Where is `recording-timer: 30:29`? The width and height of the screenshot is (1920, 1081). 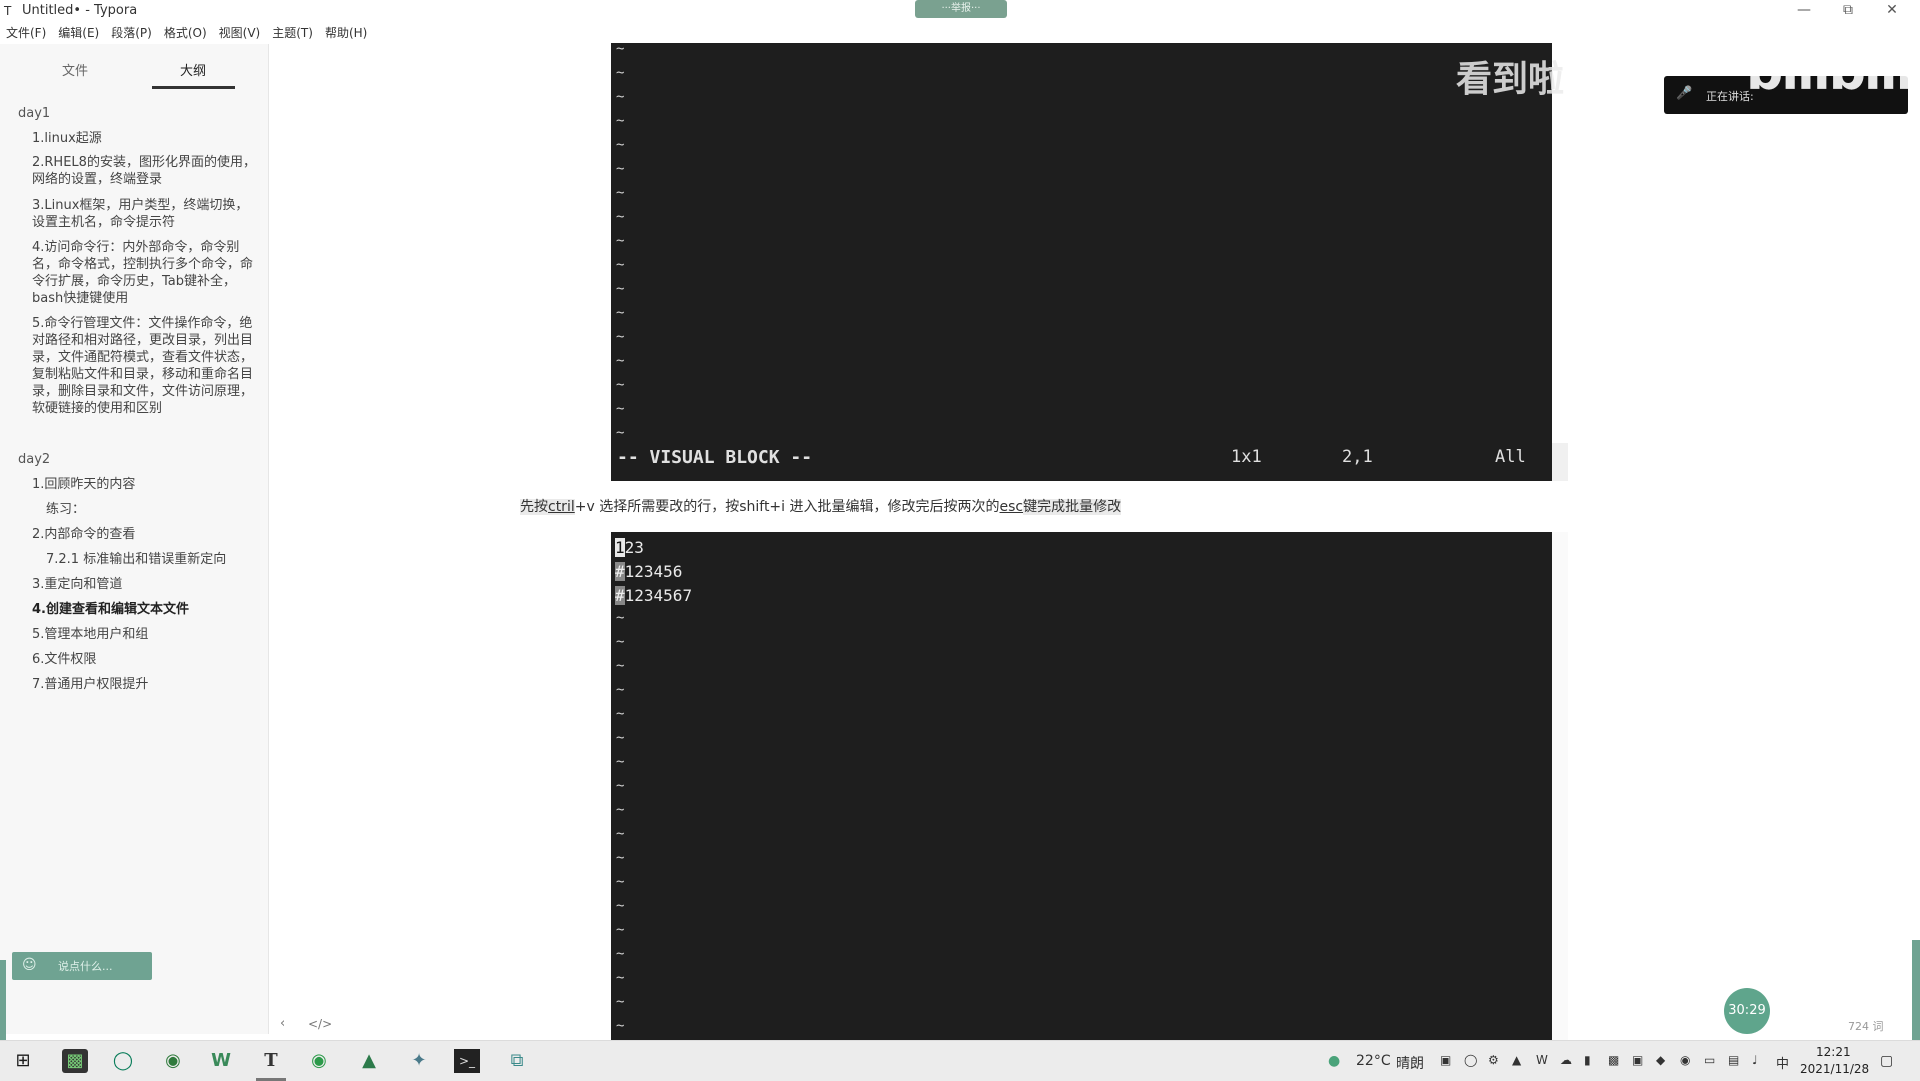
recording-timer: 30:29 is located at coordinates (1747, 1011).